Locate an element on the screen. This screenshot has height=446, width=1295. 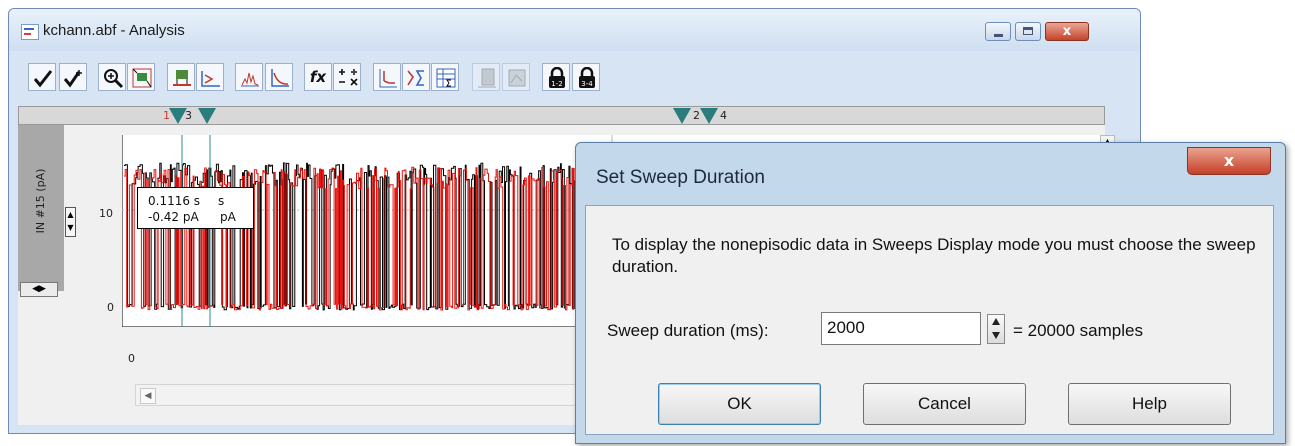
region-zoom-icon is located at coordinates (181, 77).